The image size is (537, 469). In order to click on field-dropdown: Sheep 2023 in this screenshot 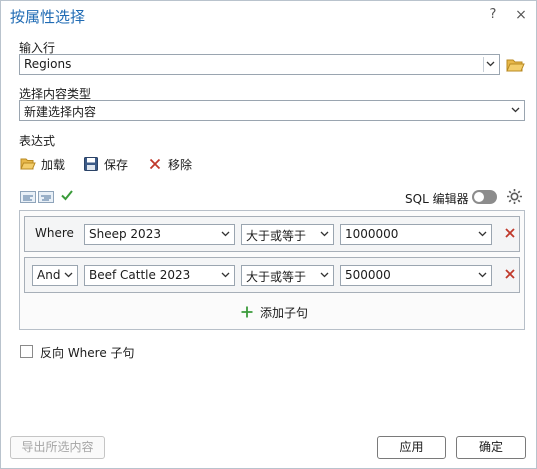, I will do `click(159, 234)`.